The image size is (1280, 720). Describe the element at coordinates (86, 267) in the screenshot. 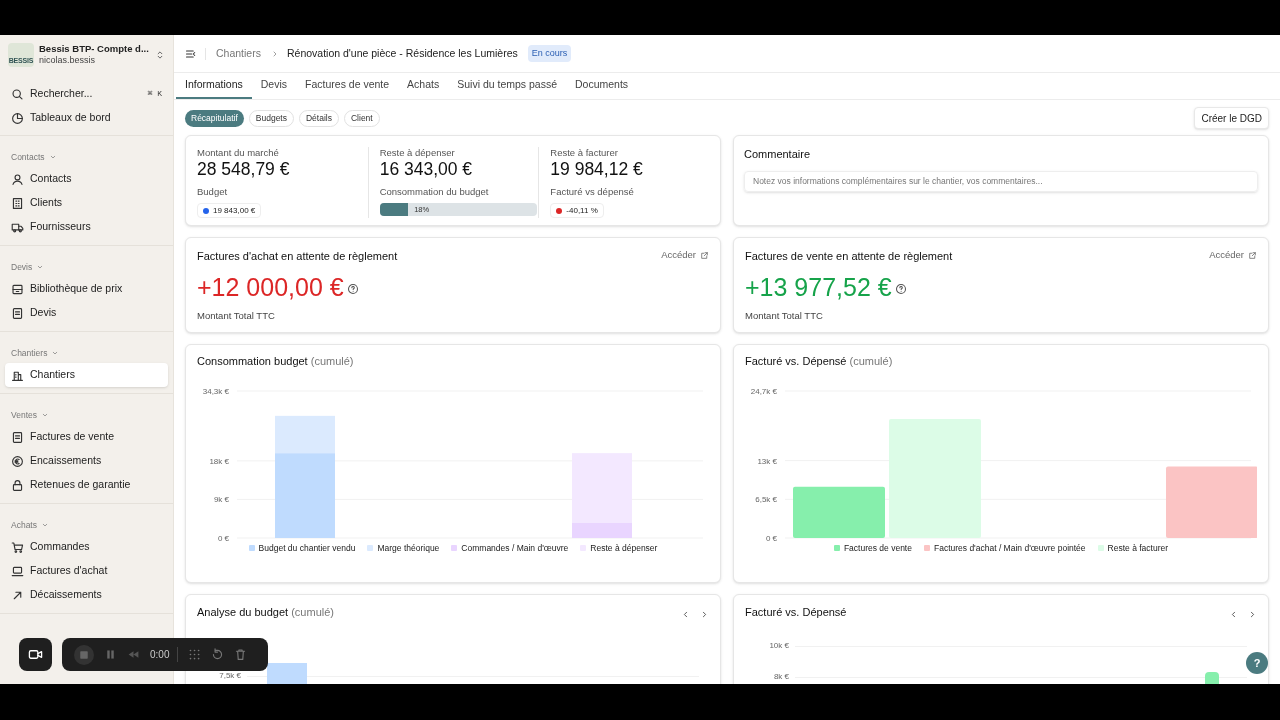

I see `section-header: Devis` at that location.